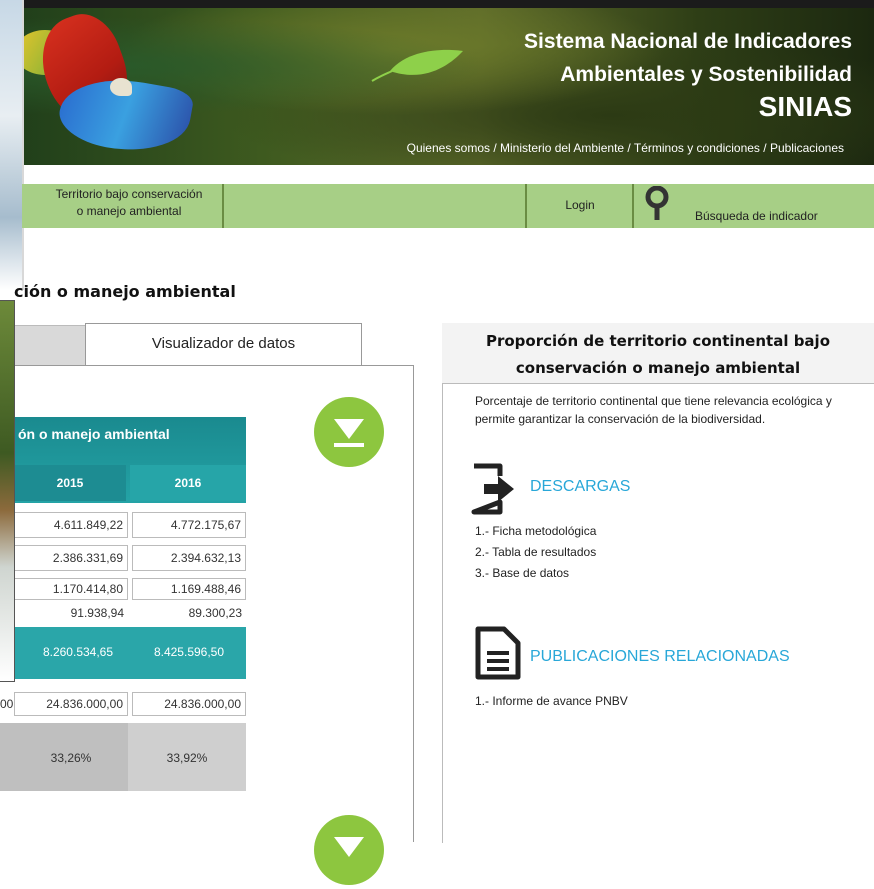 The width and height of the screenshot is (874, 889). I want to click on link-ministerio: Ministerio del Ambiente, so click(562, 148).